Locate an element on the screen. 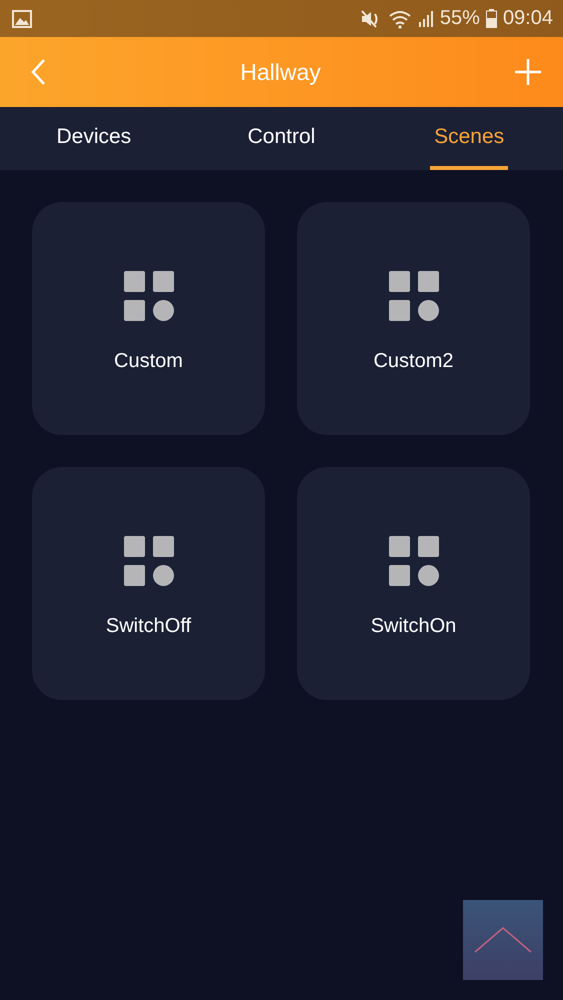 The height and width of the screenshot is (1000, 563). scene-card: SwitchOff is located at coordinates (148, 583).